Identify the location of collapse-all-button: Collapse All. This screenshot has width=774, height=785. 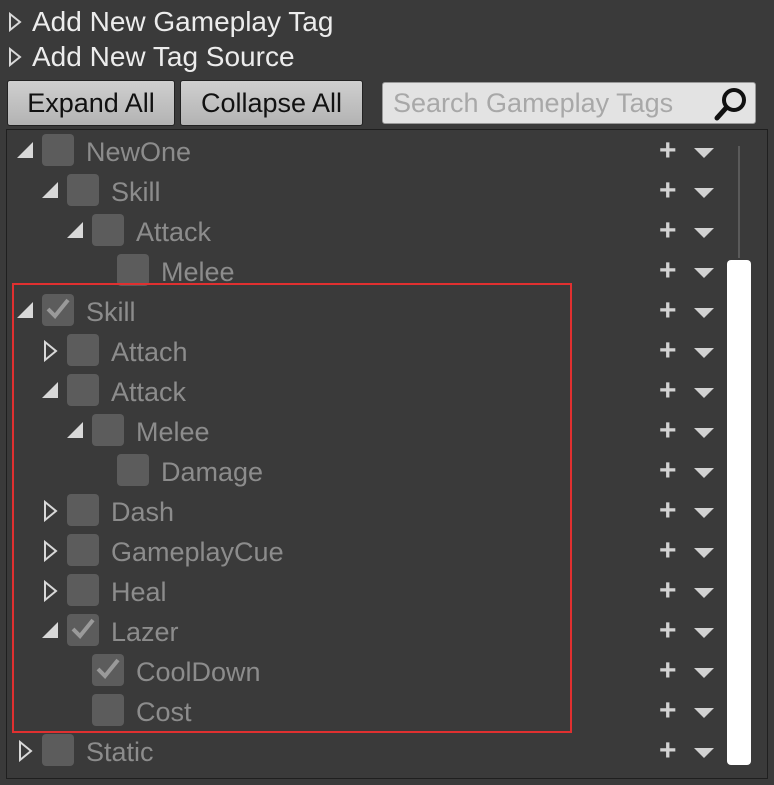
(271, 103).